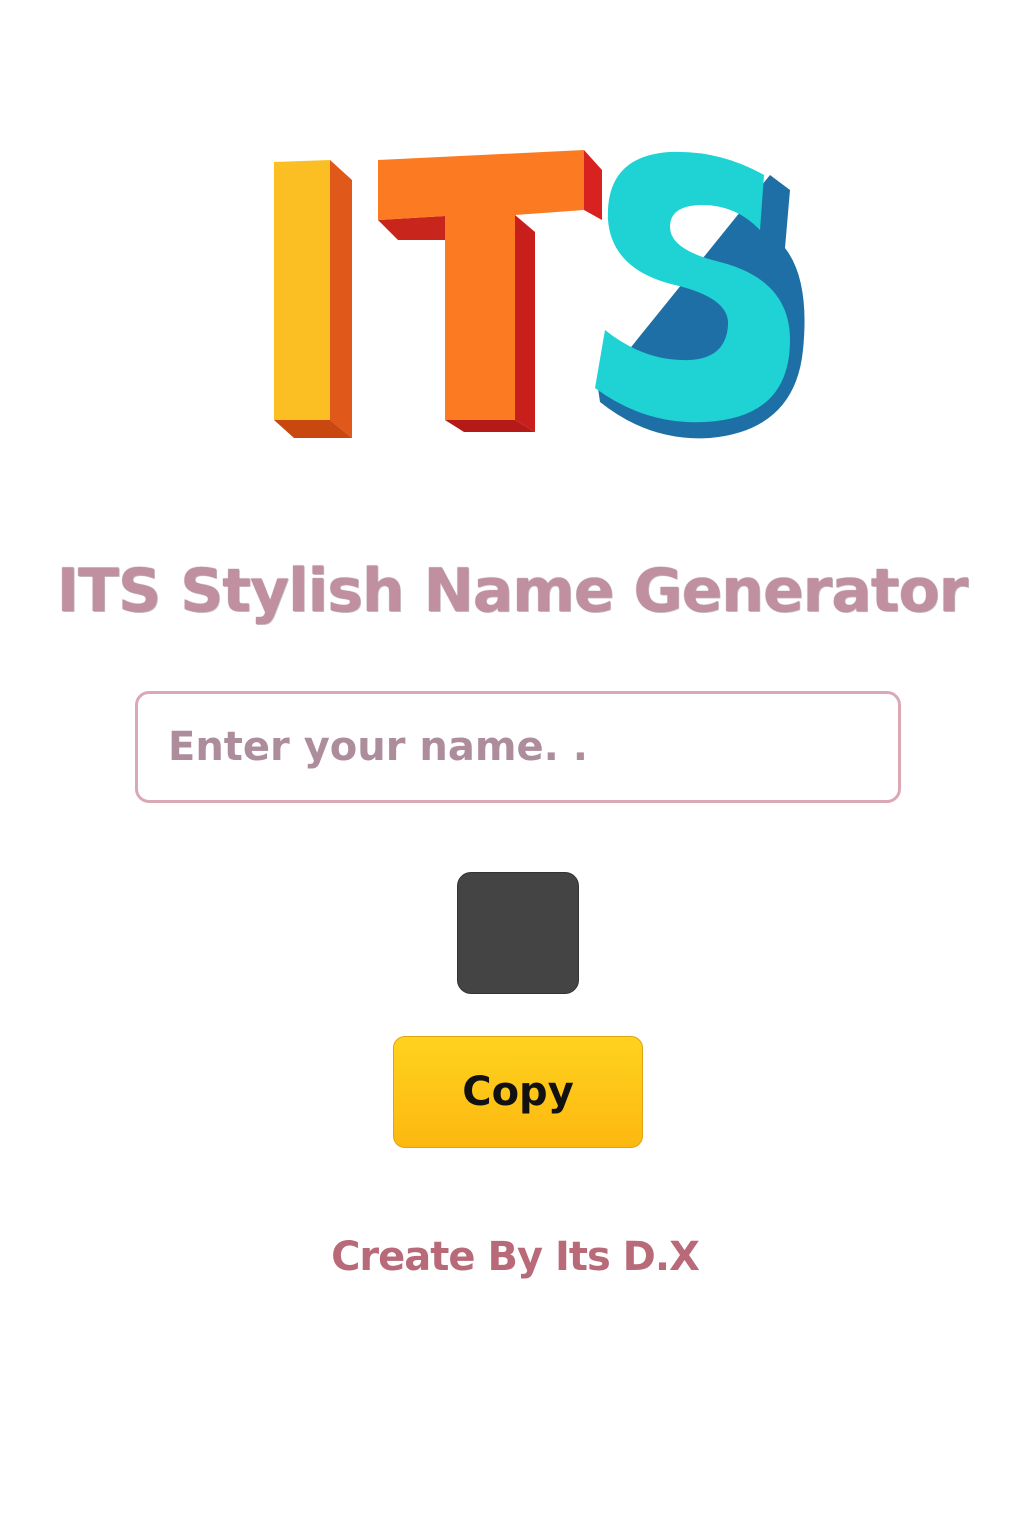 The height and width of the screenshot is (1536, 1024). Describe the element at coordinates (518, 1092) in the screenshot. I see `copy-button: Copy` at that location.